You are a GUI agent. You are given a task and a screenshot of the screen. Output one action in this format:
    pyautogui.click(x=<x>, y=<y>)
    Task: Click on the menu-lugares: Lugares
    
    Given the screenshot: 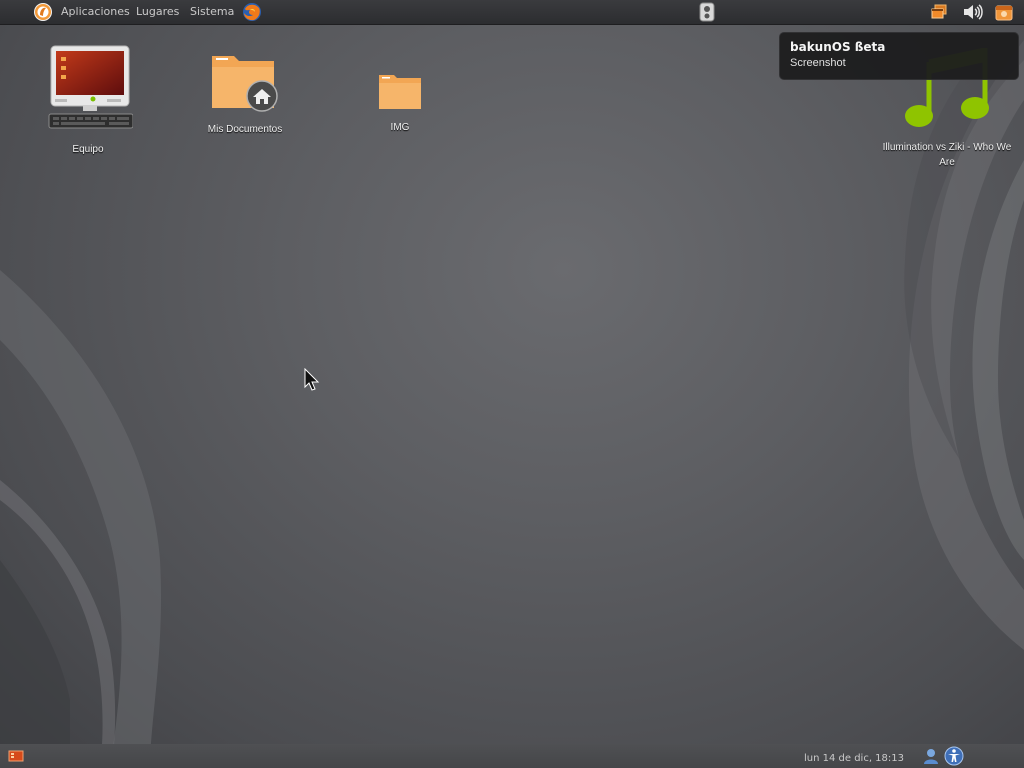 What is the action you would take?
    pyautogui.click(x=157, y=12)
    